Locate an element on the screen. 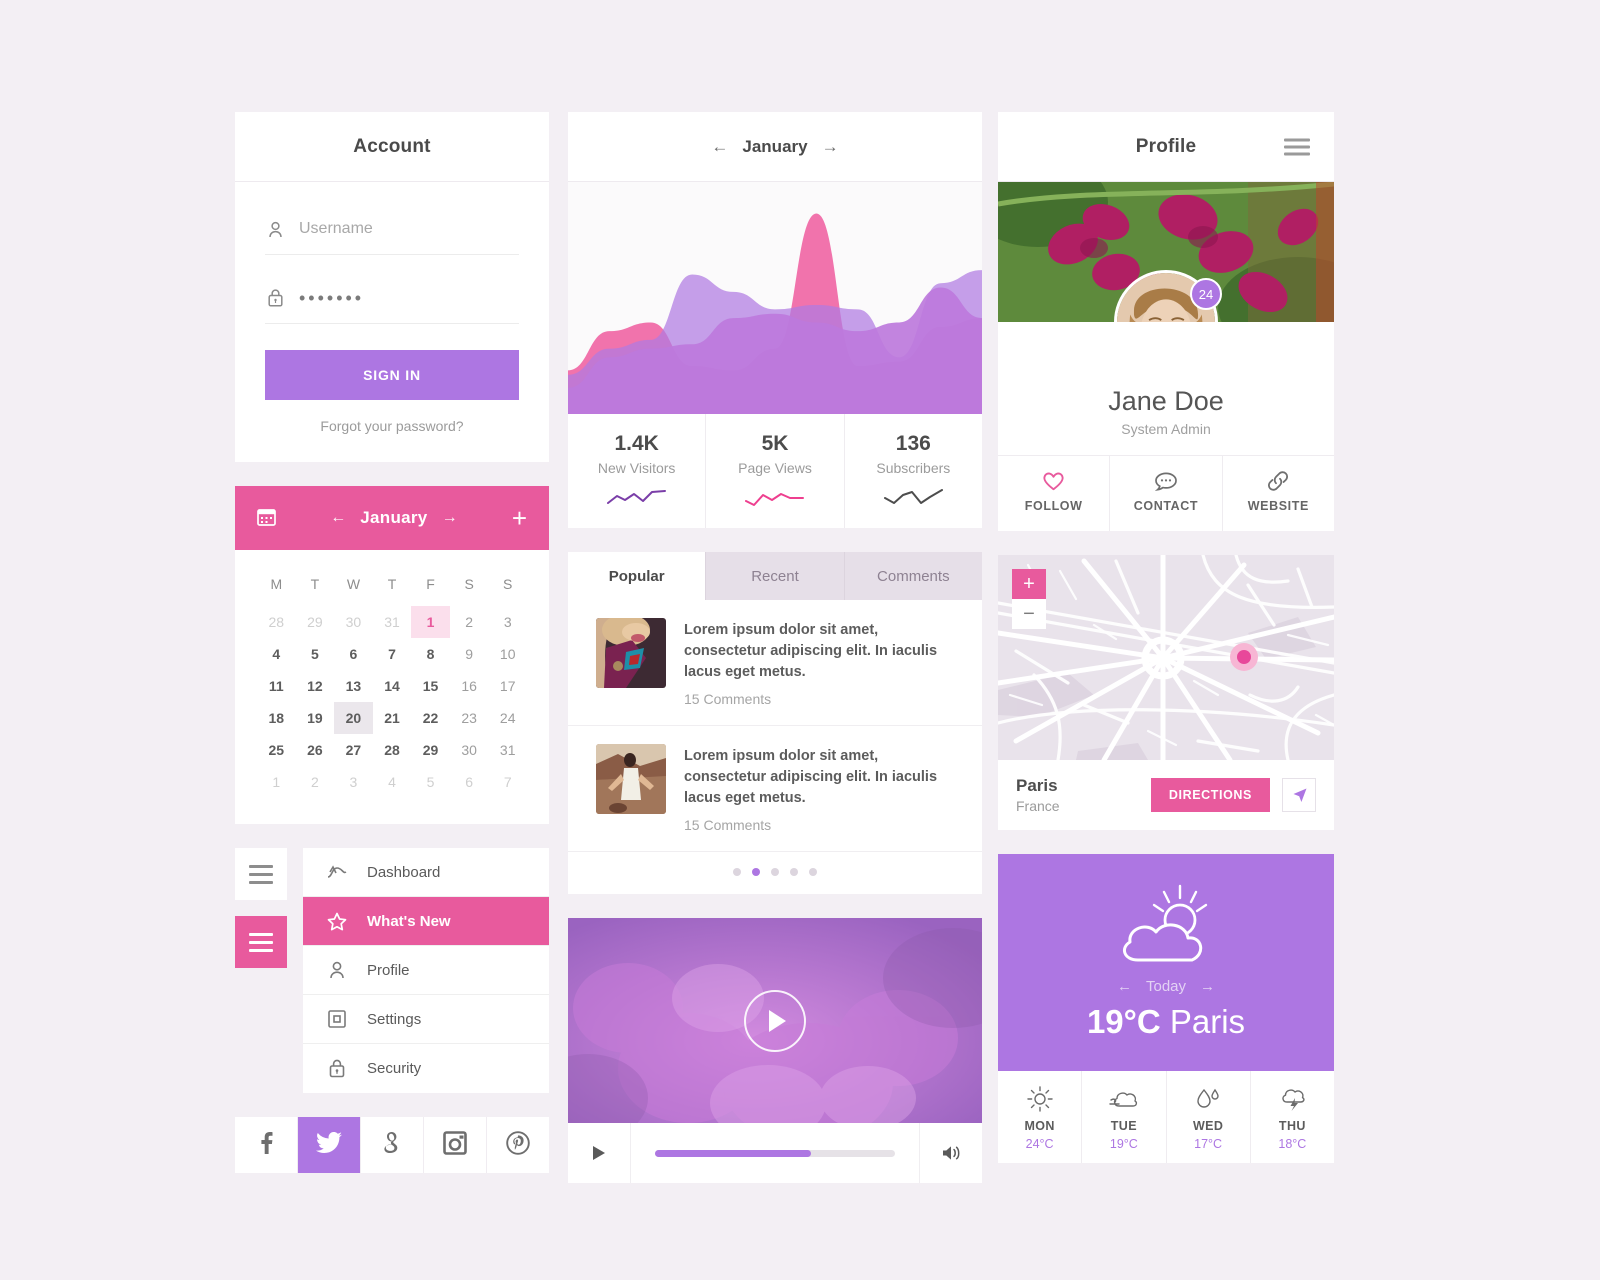 The width and height of the screenshot is (1600, 1280). calendar-day: 17 is located at coordinates (507, 686).